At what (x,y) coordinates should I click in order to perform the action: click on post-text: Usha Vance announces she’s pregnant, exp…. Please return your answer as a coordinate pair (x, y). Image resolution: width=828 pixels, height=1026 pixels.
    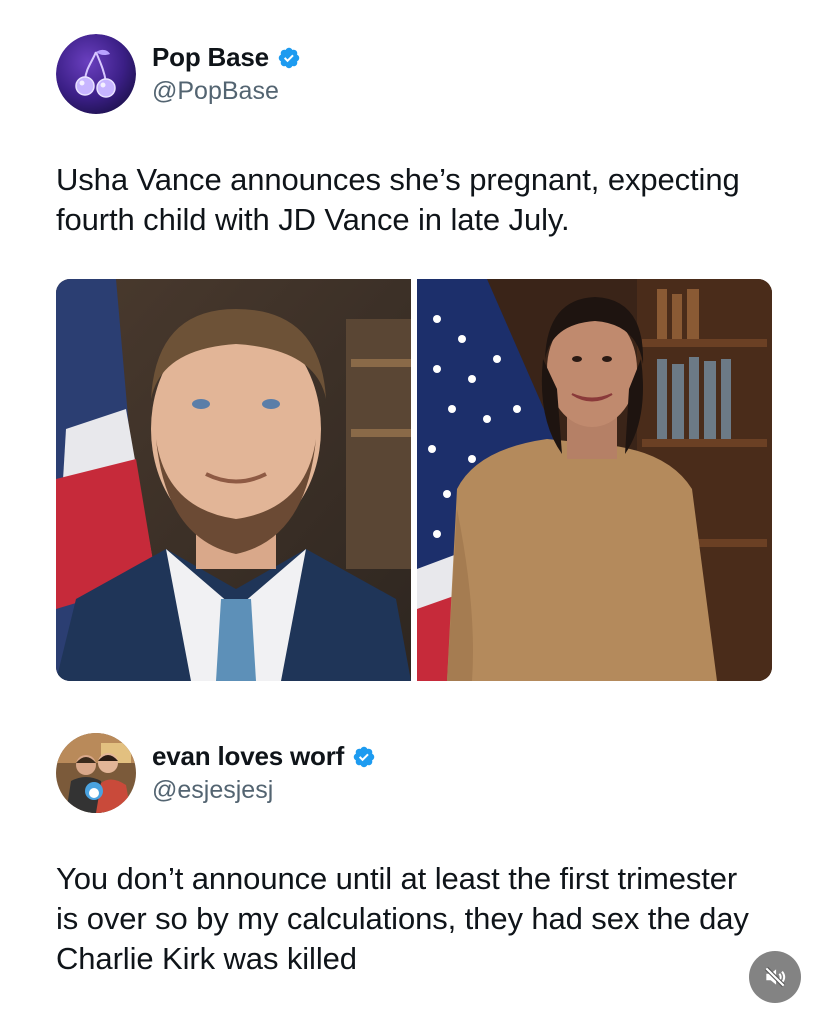
    Looking at the image, I should click on (398, 200).